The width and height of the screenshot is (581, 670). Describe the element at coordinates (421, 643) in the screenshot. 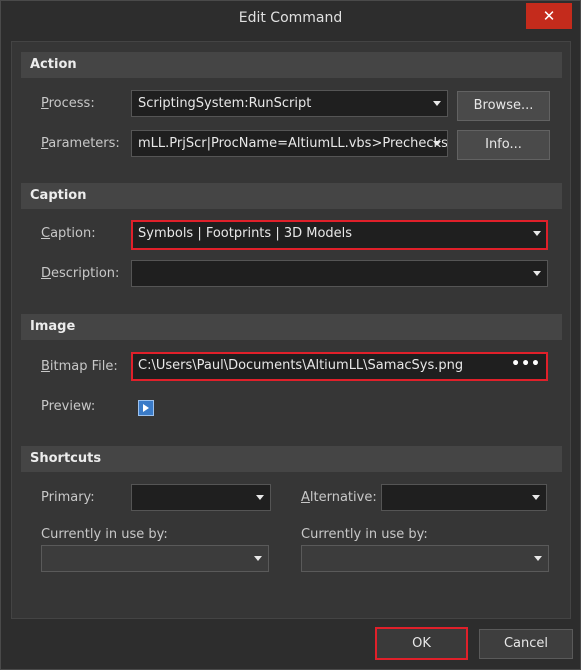

I see `ok-button: OK` at that location.